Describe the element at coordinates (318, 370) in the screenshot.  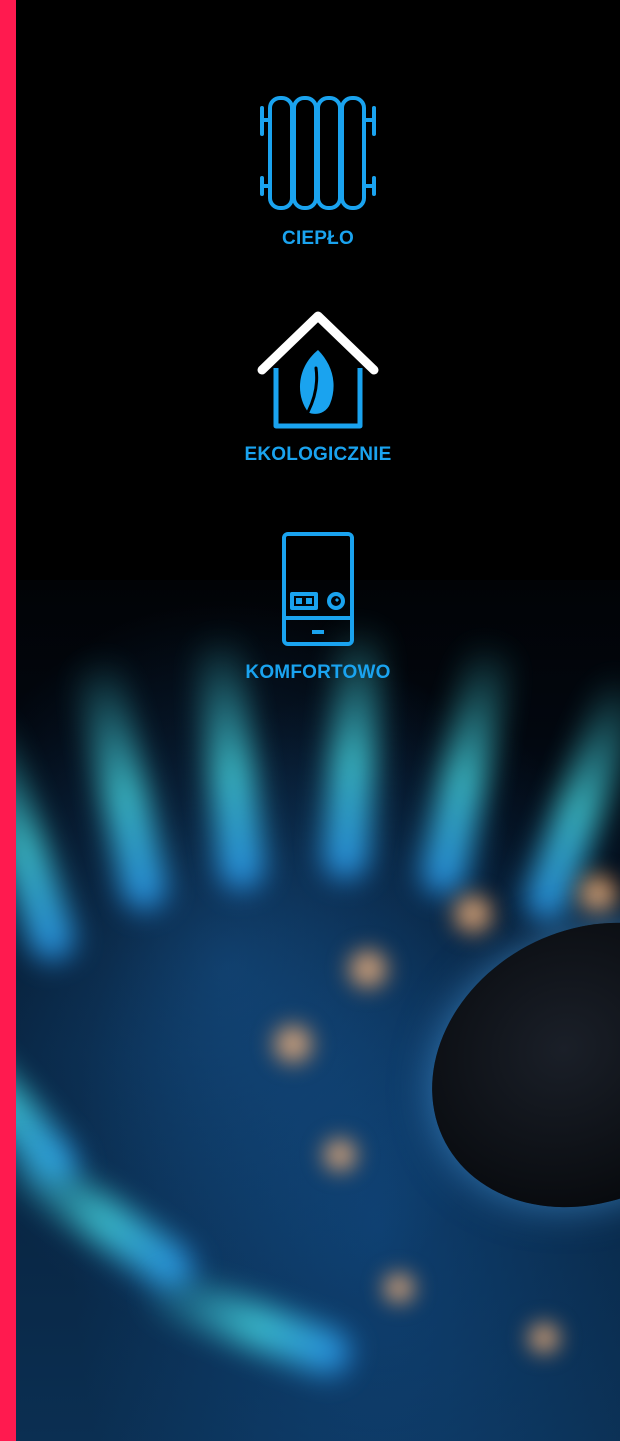
I see `eco-house-icon` at that location.